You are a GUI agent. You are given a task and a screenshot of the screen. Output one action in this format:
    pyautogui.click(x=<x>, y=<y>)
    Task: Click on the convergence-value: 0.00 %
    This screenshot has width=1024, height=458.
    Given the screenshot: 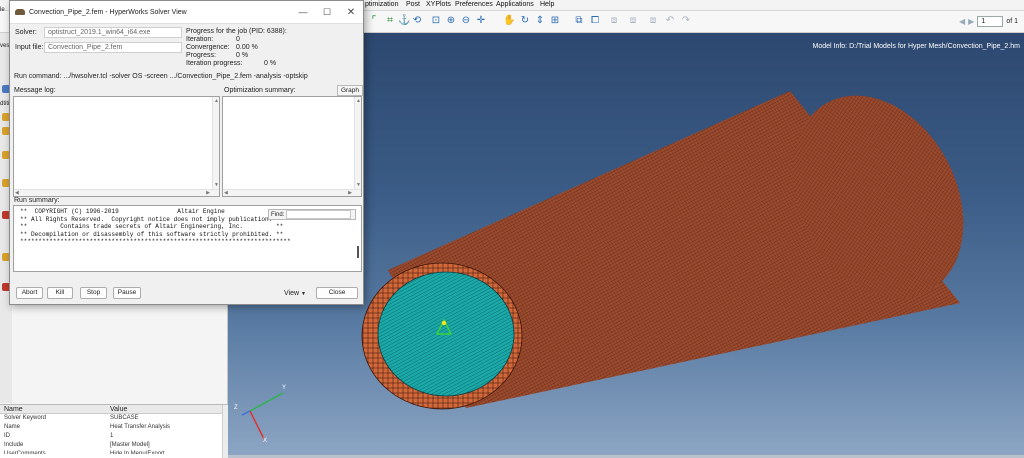 What is the action you would take?
    pyautogui.click(x=247, y=47)
    